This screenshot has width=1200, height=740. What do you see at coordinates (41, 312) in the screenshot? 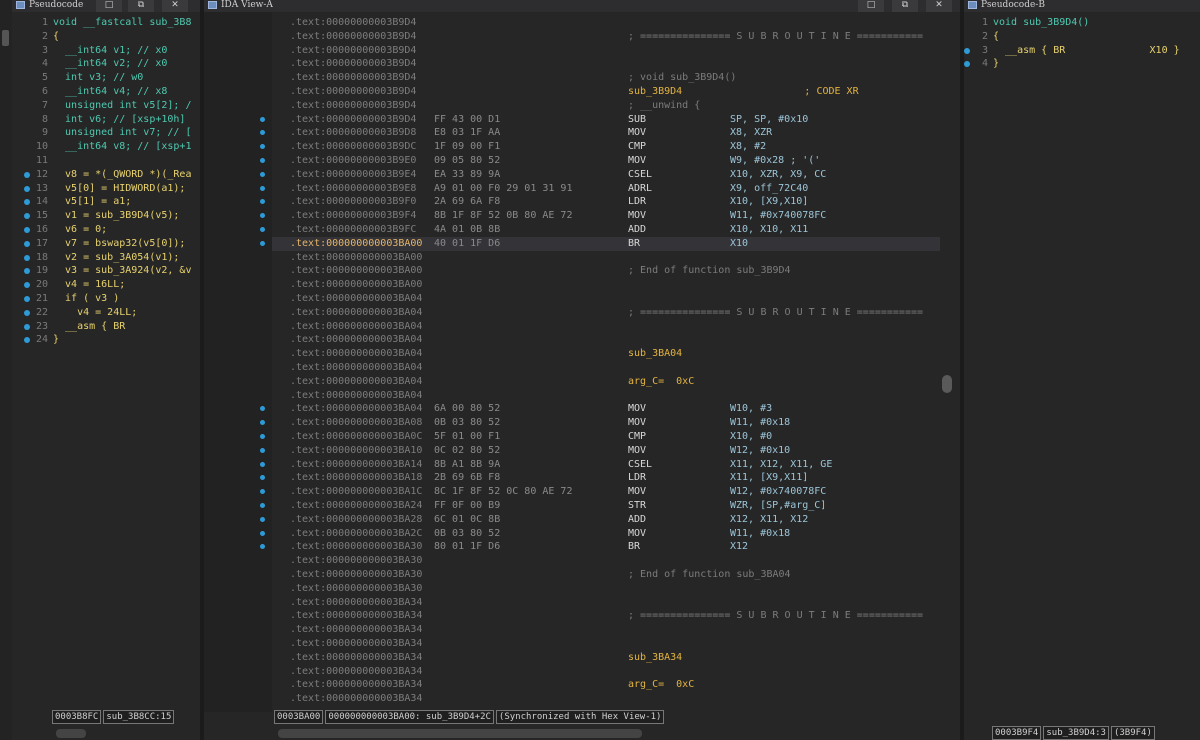
I see `line-number: 22` at bounding box center [41, 312].